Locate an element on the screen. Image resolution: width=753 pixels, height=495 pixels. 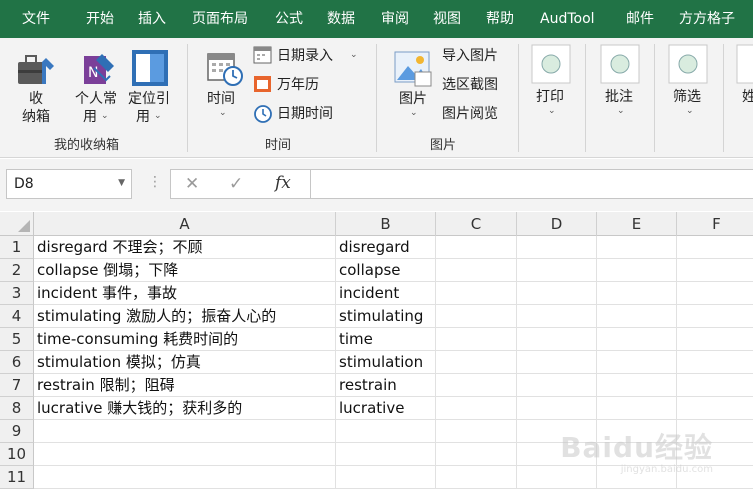
column-header-d: D is located at coordinates (557, 224).